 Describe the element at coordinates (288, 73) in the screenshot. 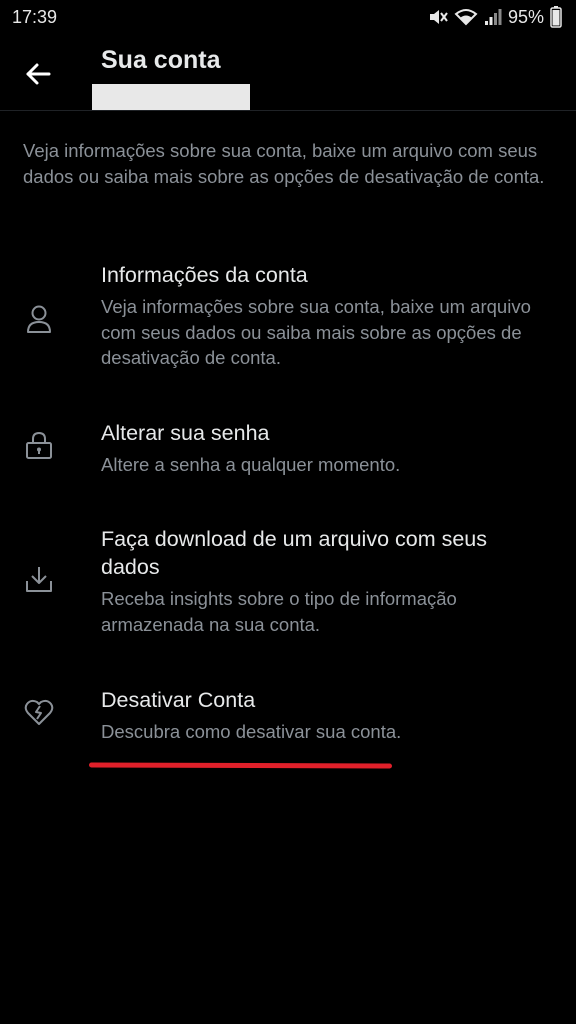

I see `app-header: Sua conta` at that location.